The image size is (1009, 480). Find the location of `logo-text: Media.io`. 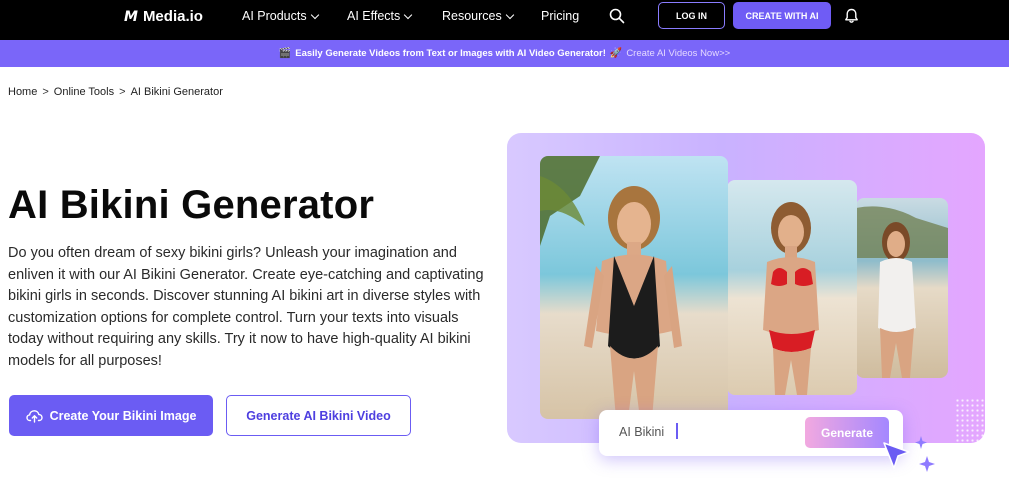

logo-text: Media.io is located at coordinates (172, 16).